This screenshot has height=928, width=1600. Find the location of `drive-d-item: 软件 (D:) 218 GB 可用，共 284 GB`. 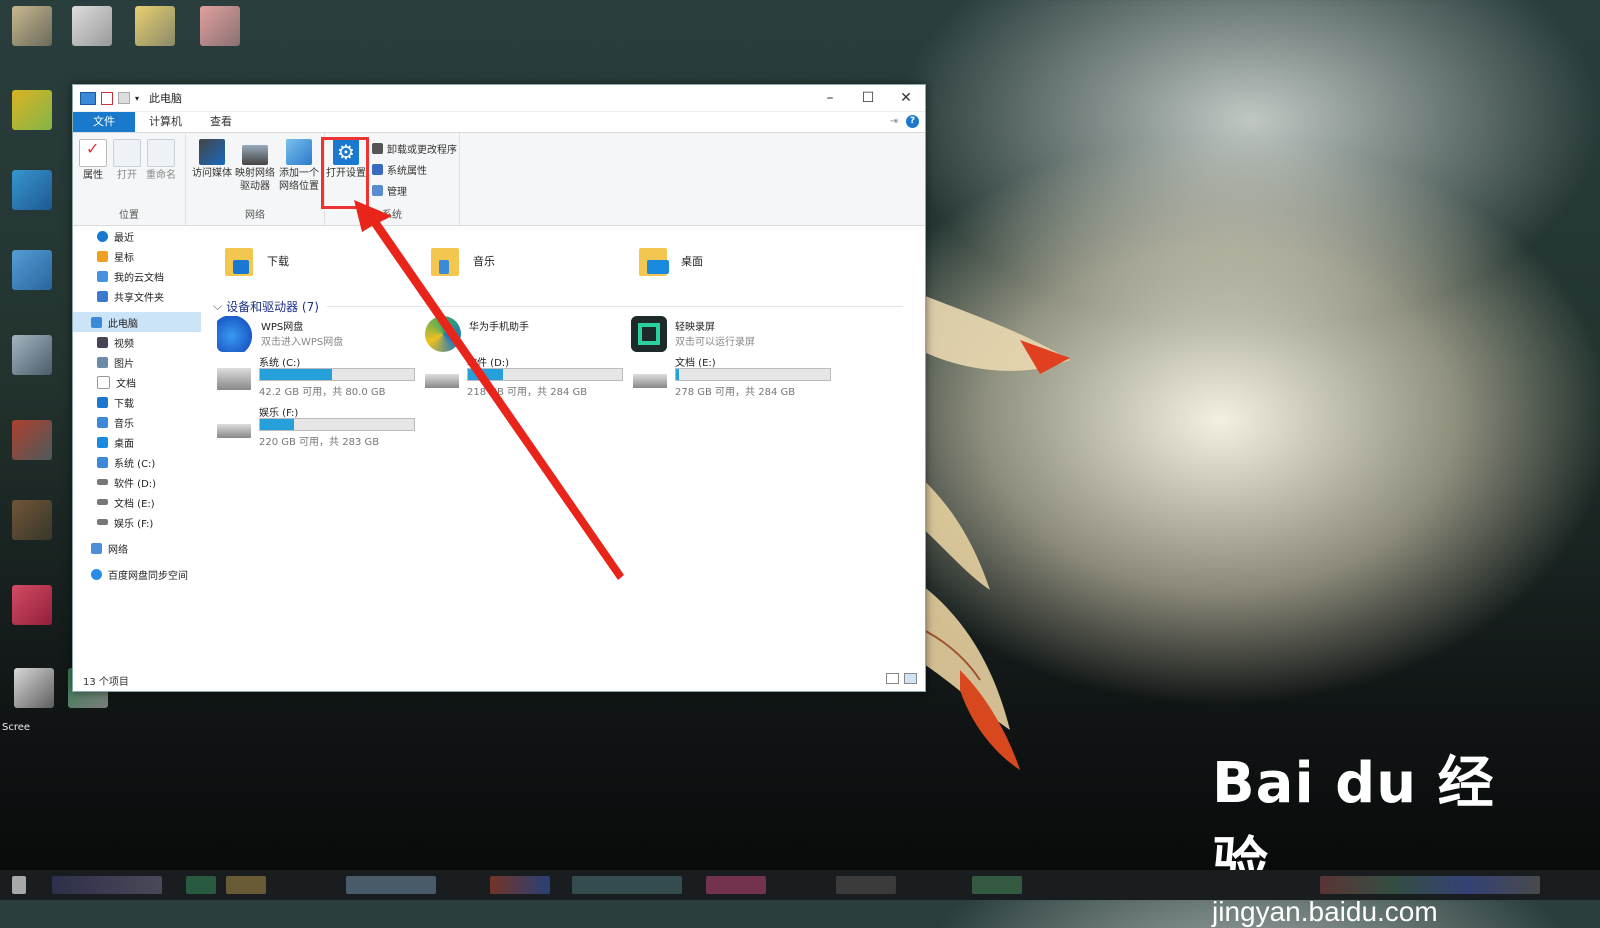

drive-d-item: 软件 (D:) 218 GB 可用，共 284 GB is located at coordinates (525, 376).